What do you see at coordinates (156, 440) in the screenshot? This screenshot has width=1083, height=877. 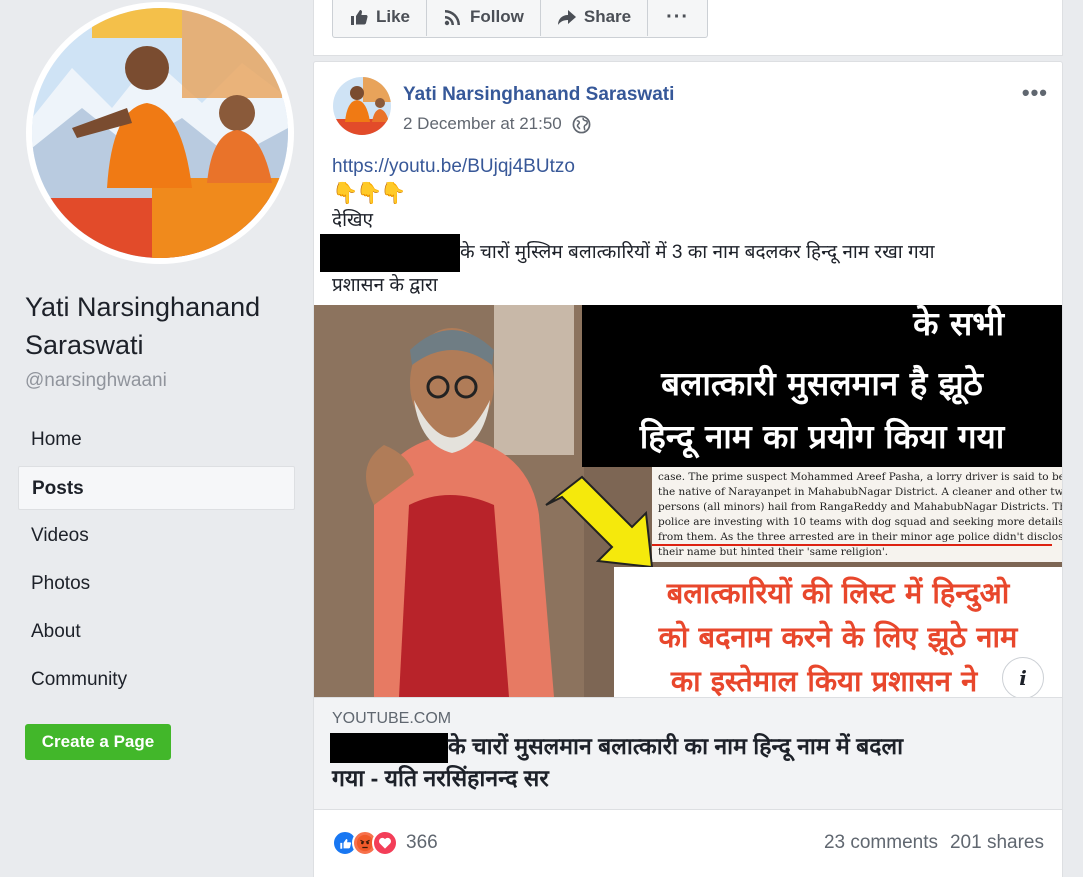 I see `sidebar-item-home: Home` at bounding box center [156, 440].